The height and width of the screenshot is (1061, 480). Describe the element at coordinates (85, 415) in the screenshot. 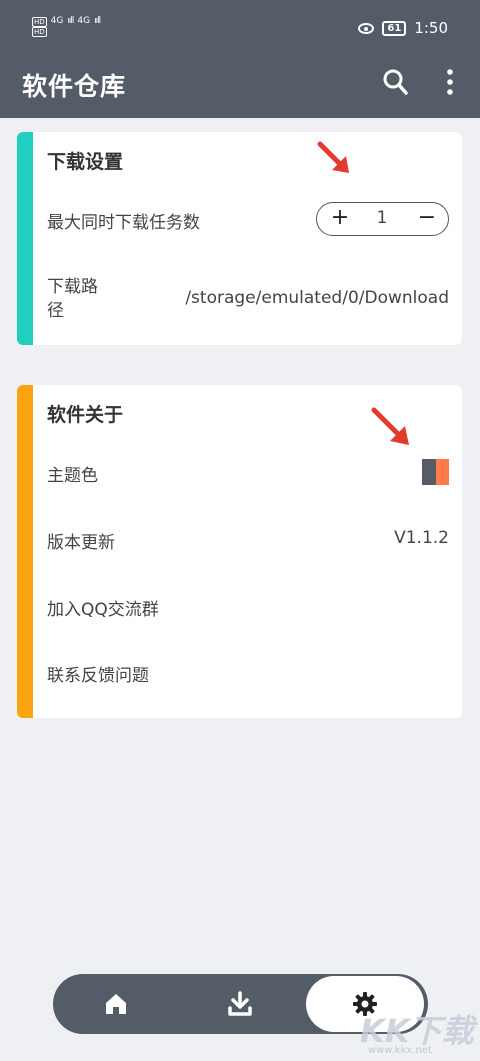

I see `card-title: 软件关于` at that location.